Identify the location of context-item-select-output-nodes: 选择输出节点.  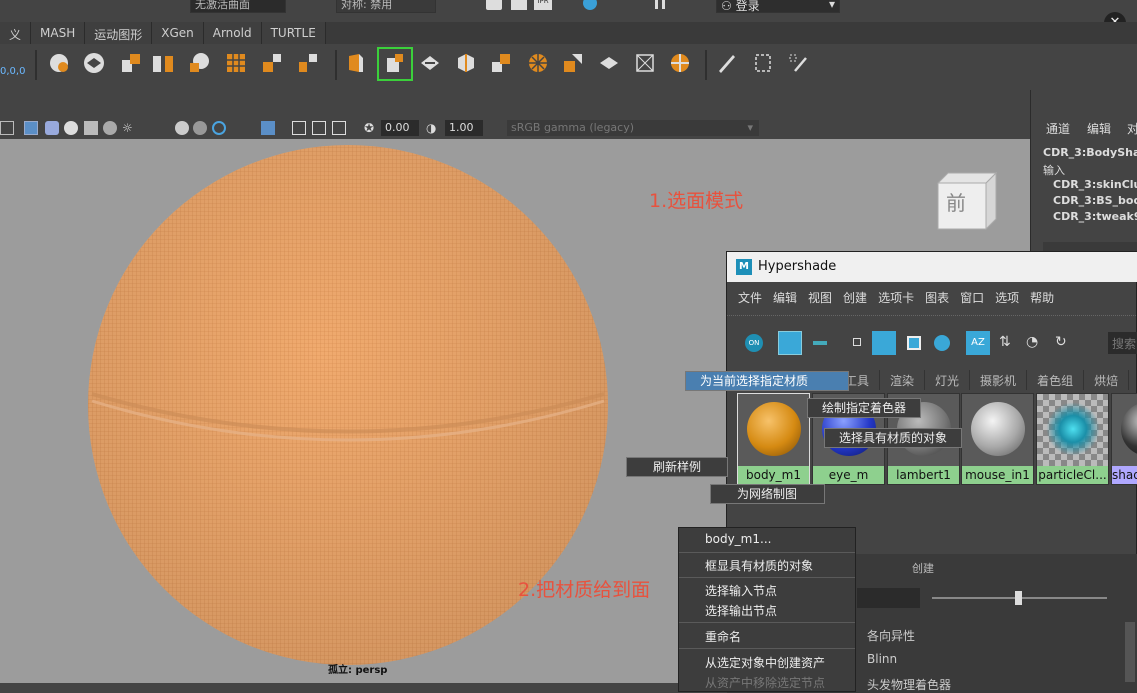
(741, 610).